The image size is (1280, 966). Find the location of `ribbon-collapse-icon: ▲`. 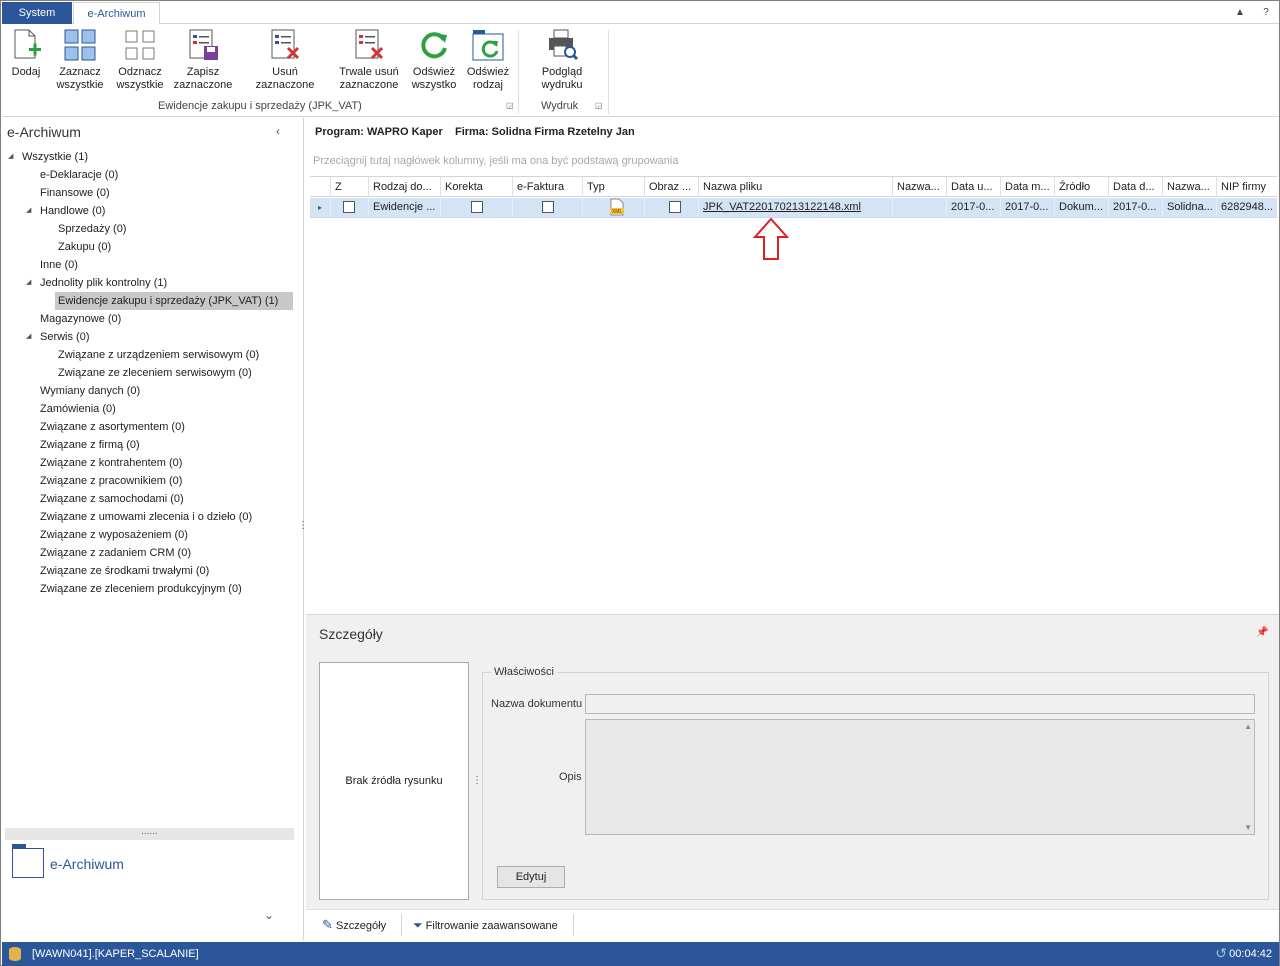

ribbon-collapse-icon: ▲ is located at coordinates (1240, 13).